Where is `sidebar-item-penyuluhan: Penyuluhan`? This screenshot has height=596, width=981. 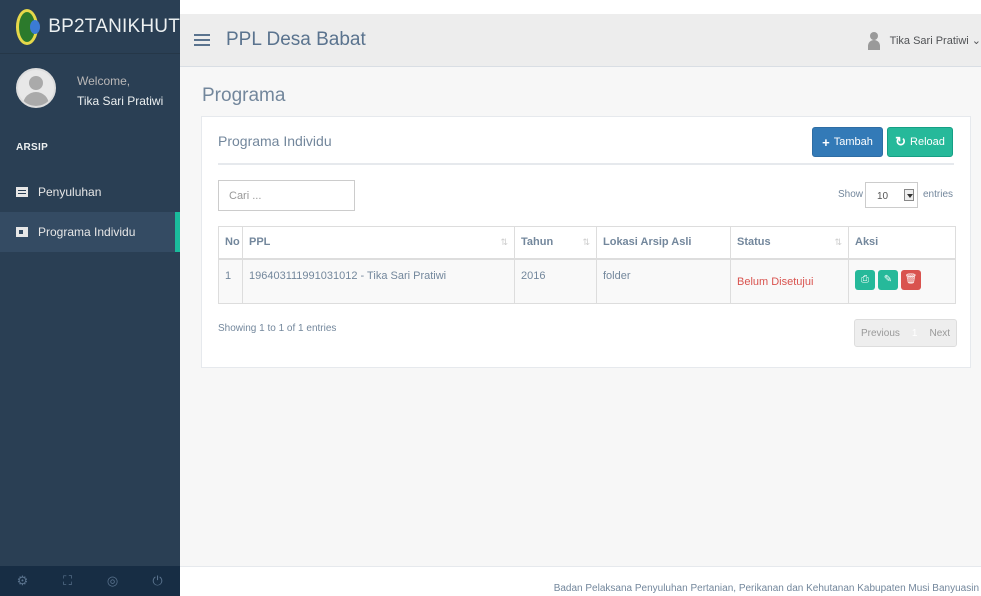
sidebar-item-penyuluhan: Penyuluhan is located at coordinates (90, 192).